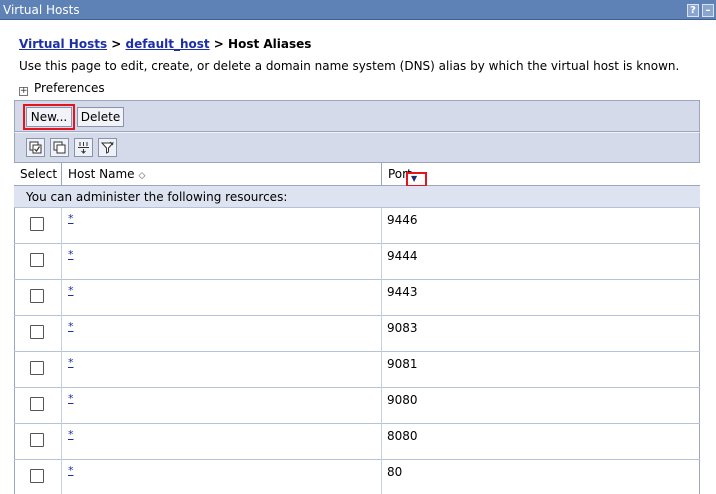 This screenshot has width=716, height=494. What do you see at coordinates (357, 334) in the screenshot?
I see `table-row: * 9083` at bounding box center [357, 334].